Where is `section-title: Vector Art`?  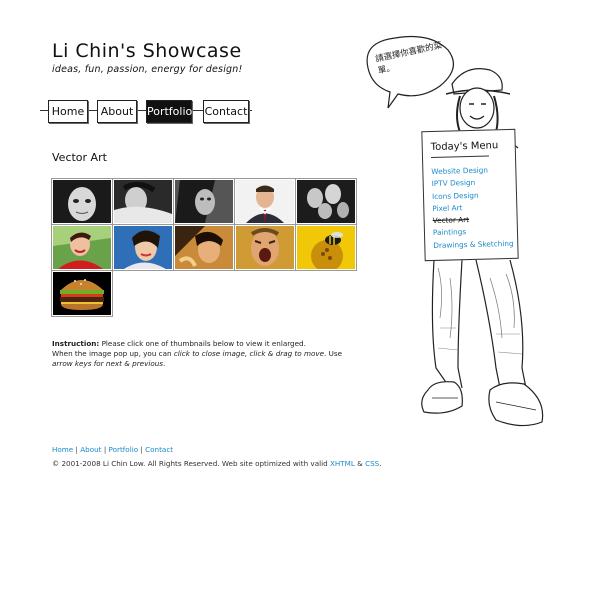 section-title: Vector Art is located at coordinates (79, 157).